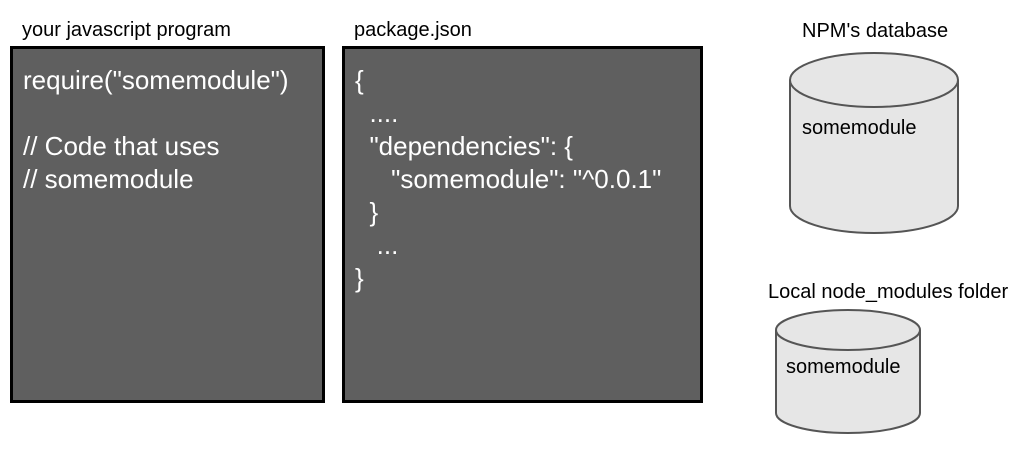 The image size is (1024, 450). I want to click on npm-database-item: somemodule, so click(859, 128).